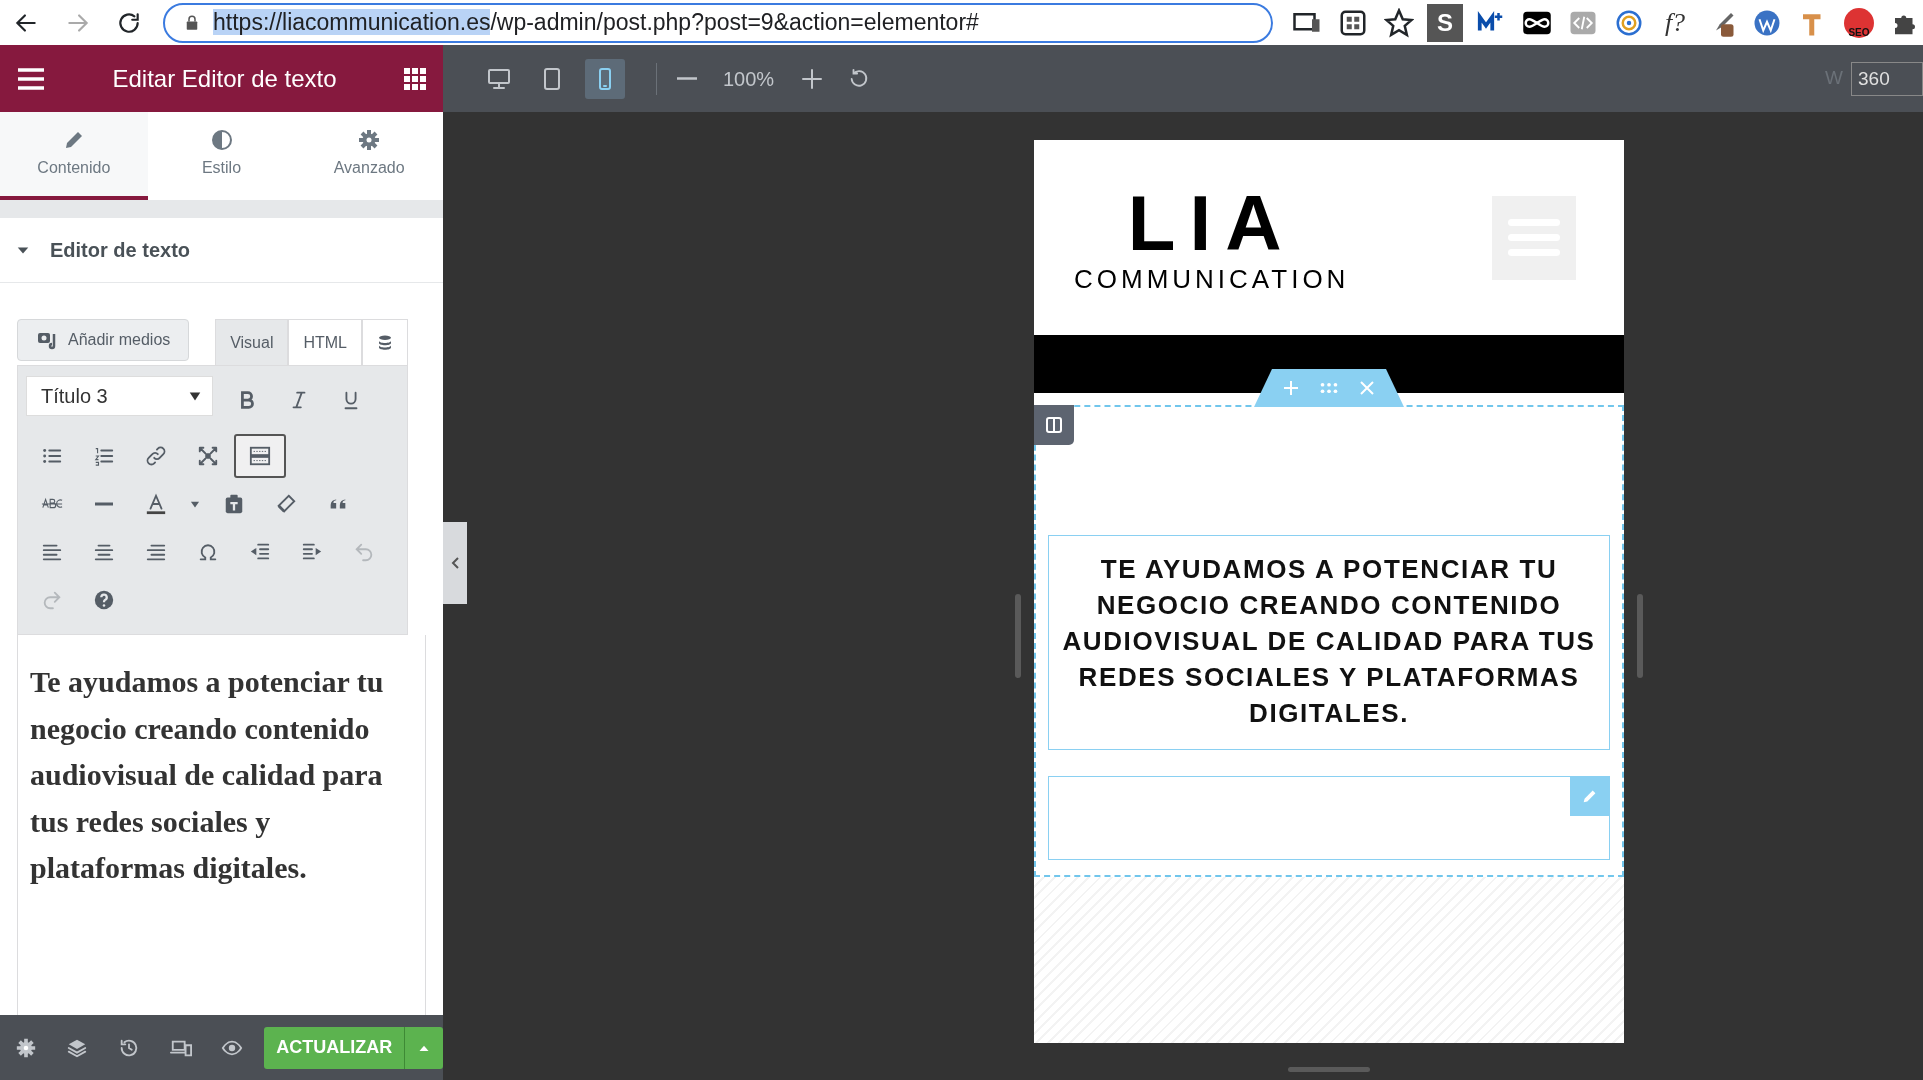 The width and height of the screenshot is (1923, 1080). Describe the element at coordinates (1399, 22) in the screenshot. I see `extension-icon` at that location.